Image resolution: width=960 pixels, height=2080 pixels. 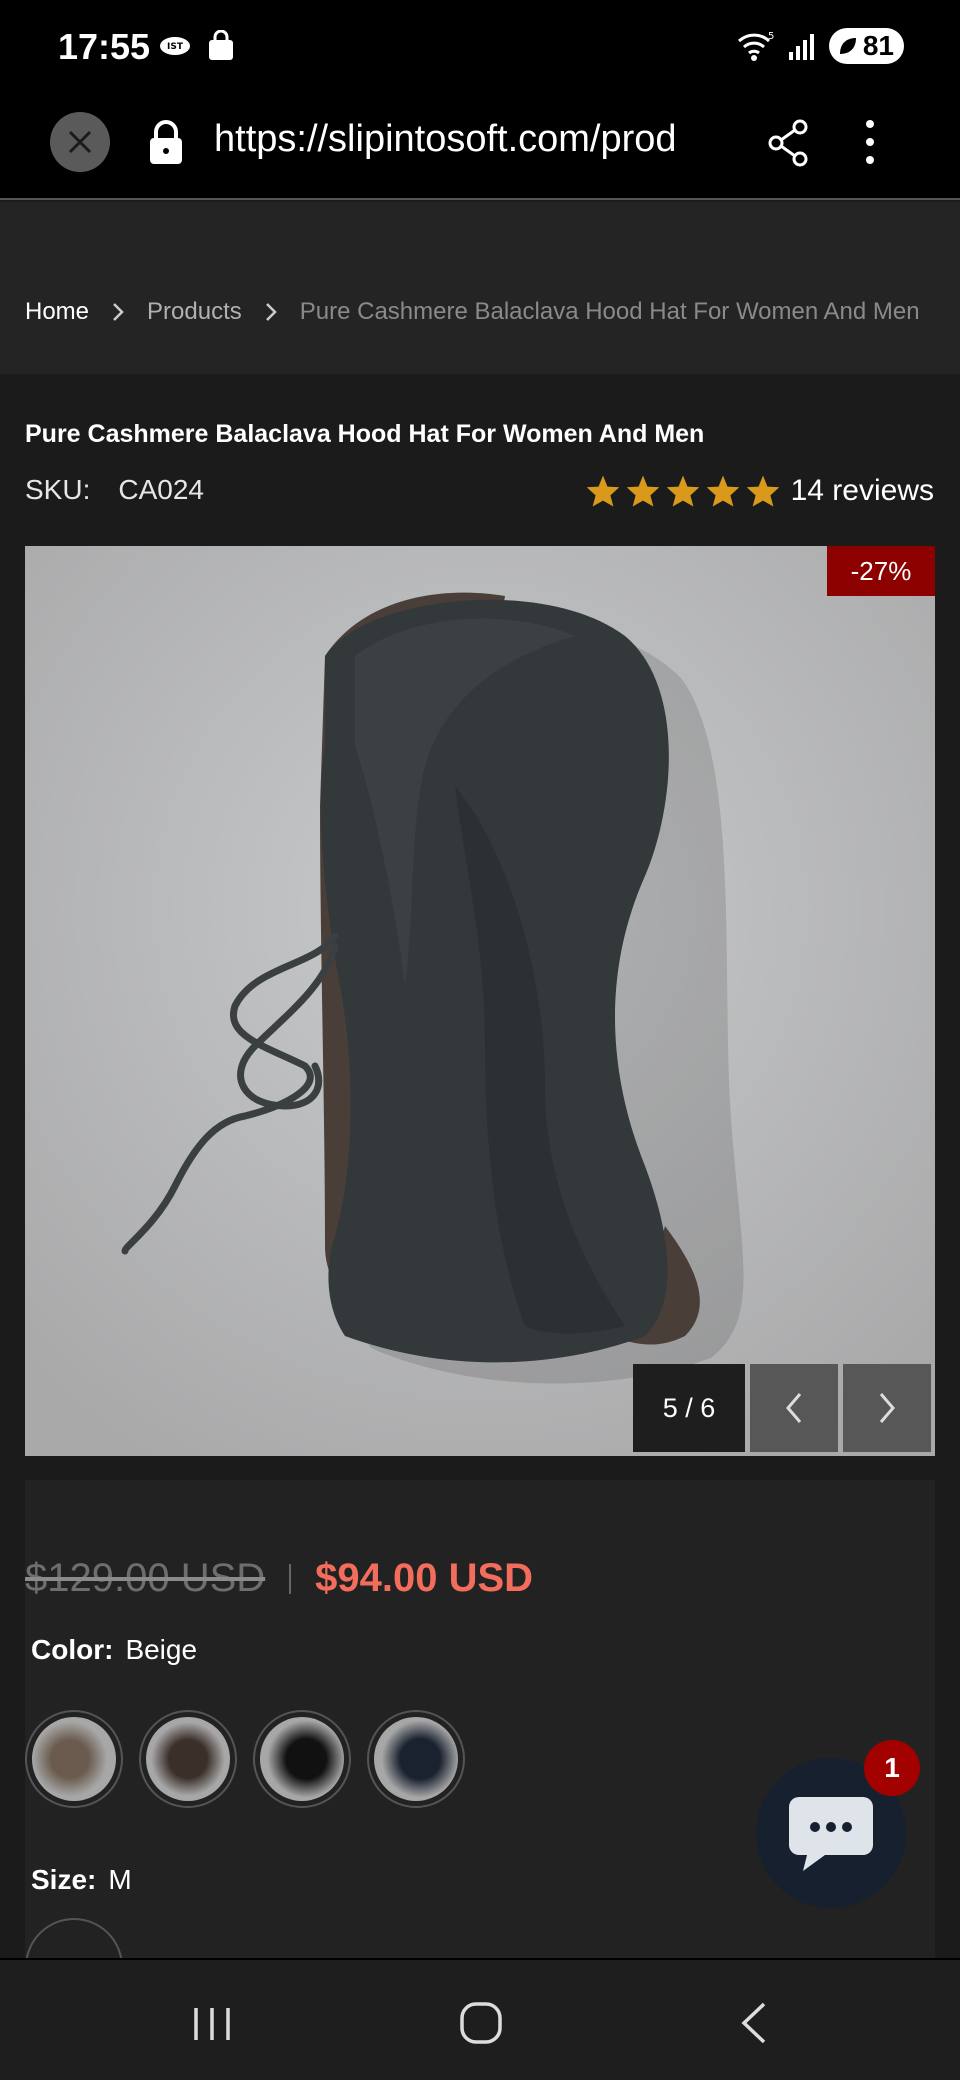 I want to click on price-divider, so click(x=290, y=1578).